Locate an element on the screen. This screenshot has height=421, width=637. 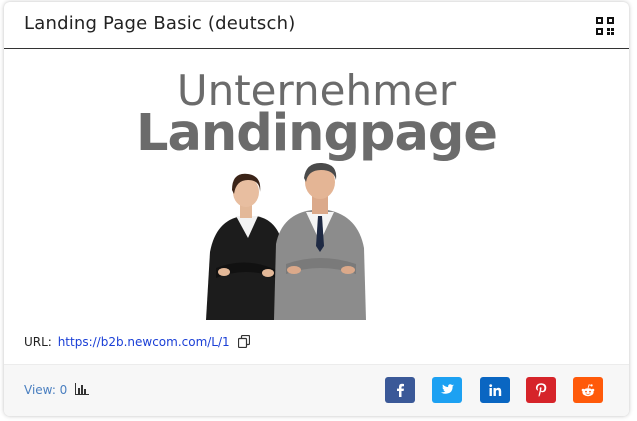
view-count-label: View: 0 is located at coordinates (46, 390).